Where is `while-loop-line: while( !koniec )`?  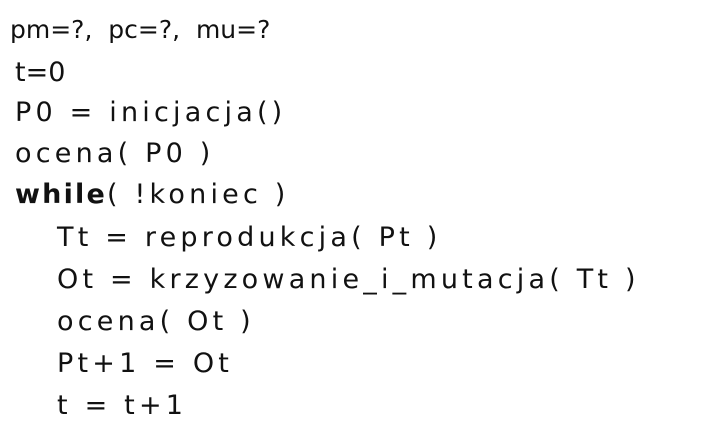 while-loop-line: while( !koniec ) is located at coordinates (152, 195).